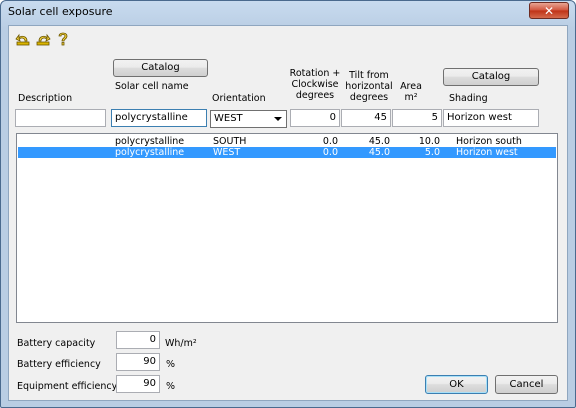  Describe the element at coordinates (411, 86) in the screenshot. I see `header-area-line1: Area` at that location.